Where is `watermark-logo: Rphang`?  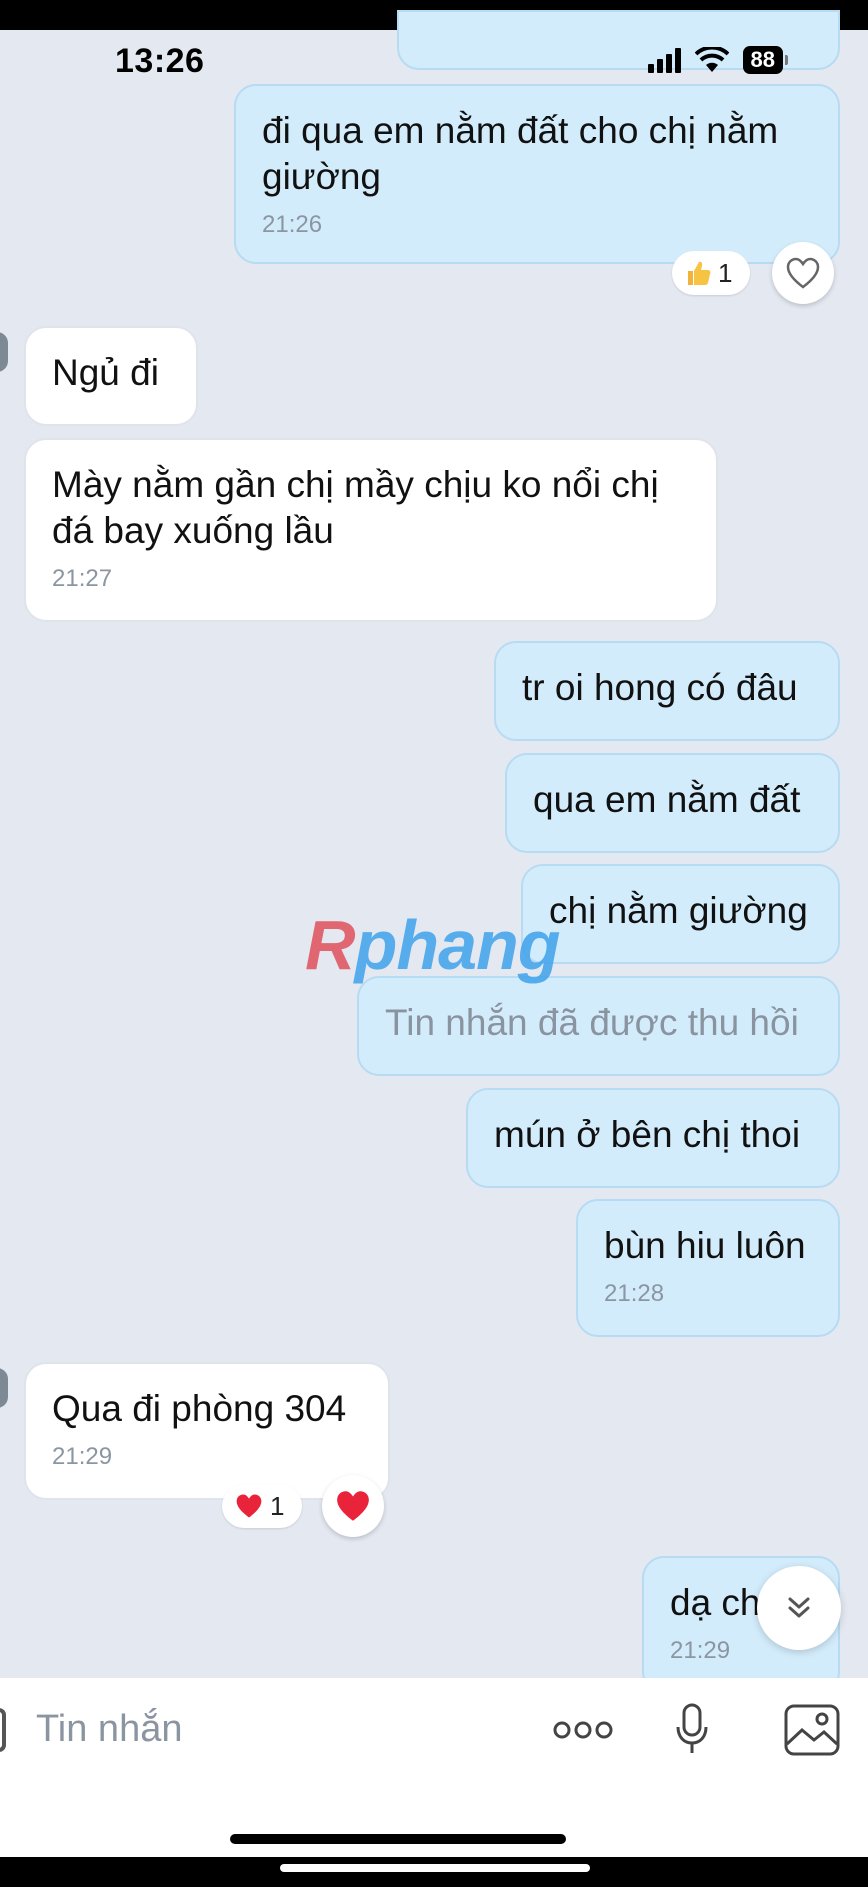 watermark-logo: Rphang is located at coordinates (433, 945).